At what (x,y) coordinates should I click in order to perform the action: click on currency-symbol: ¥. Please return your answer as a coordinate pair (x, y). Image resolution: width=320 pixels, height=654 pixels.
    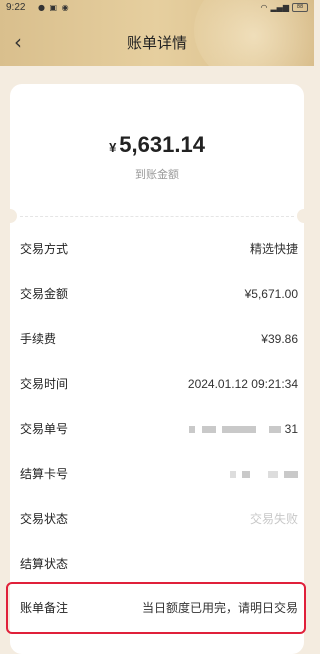
    Looking at the image, I should click on (113, 147).